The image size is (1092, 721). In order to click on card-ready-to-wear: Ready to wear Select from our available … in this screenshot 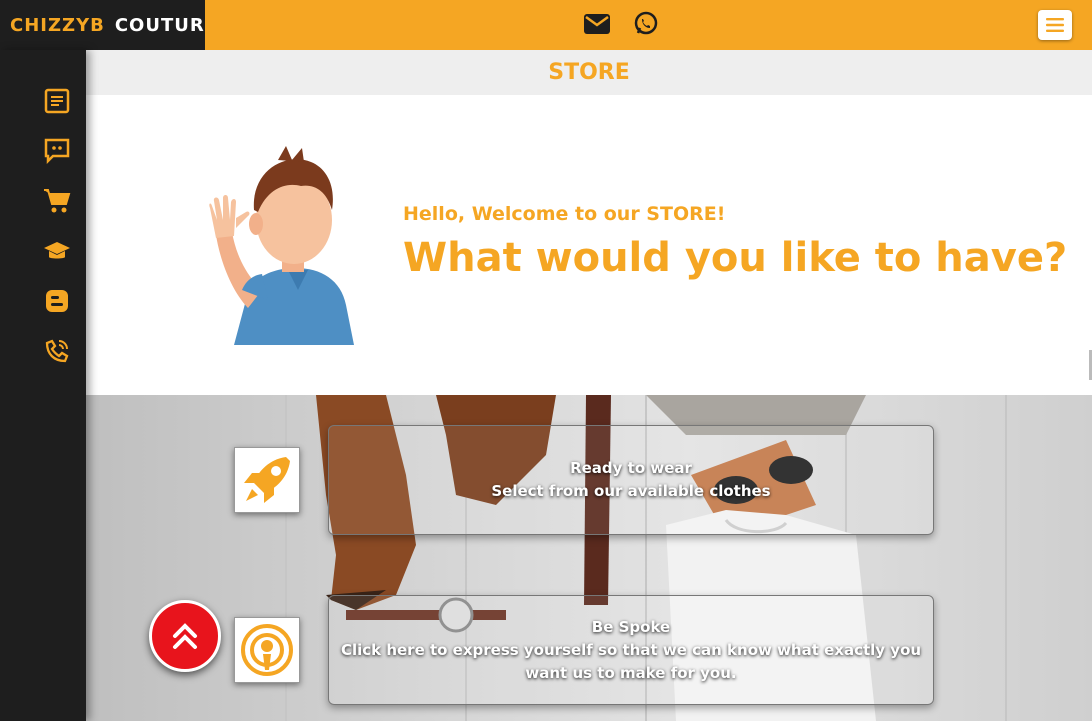, I will do `click(631, 480)`.